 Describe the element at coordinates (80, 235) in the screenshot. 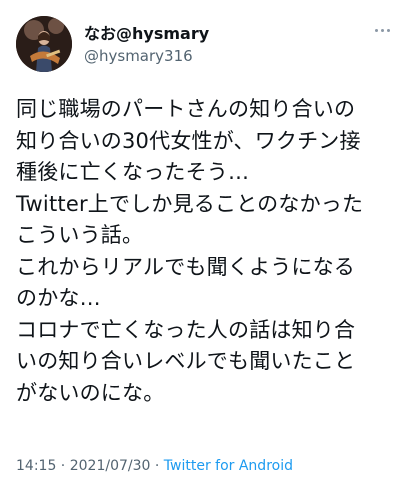

I see `tweet-text-line: こういう話。` at that location.